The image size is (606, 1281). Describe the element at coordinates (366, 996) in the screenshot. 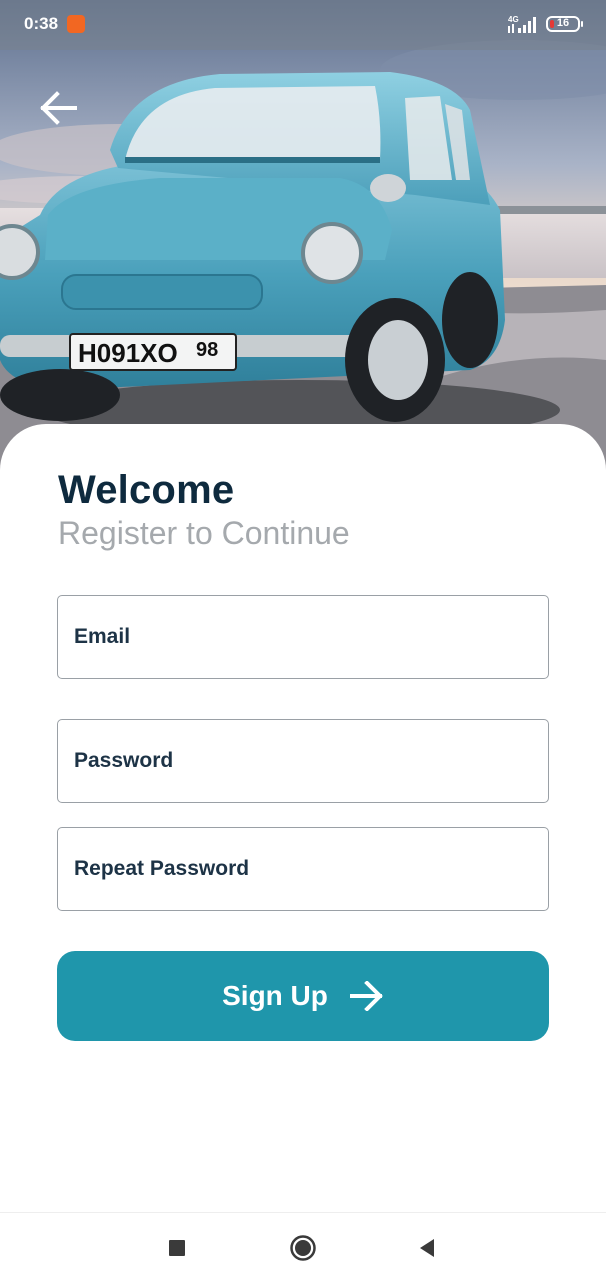

I see `arrow-right-icon` at that location.